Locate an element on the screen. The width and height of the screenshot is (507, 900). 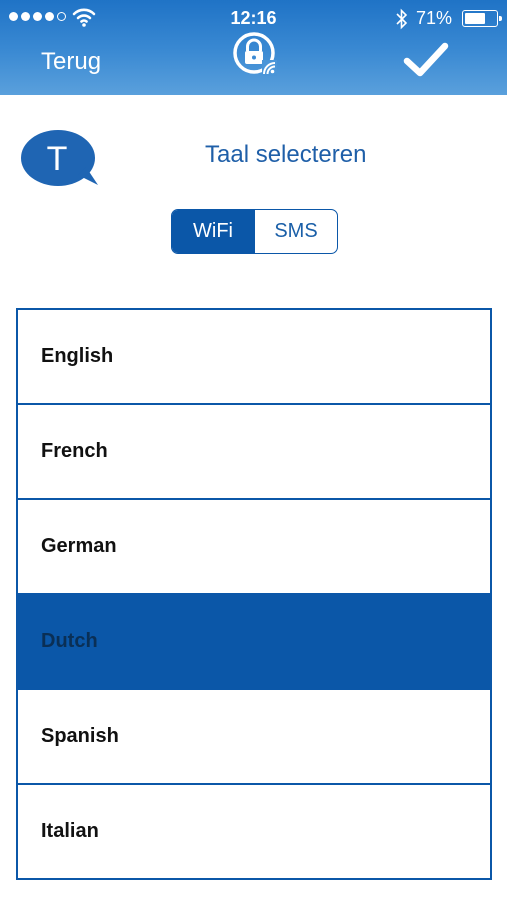
language-item-german: German is located at coordinates (254, 547).